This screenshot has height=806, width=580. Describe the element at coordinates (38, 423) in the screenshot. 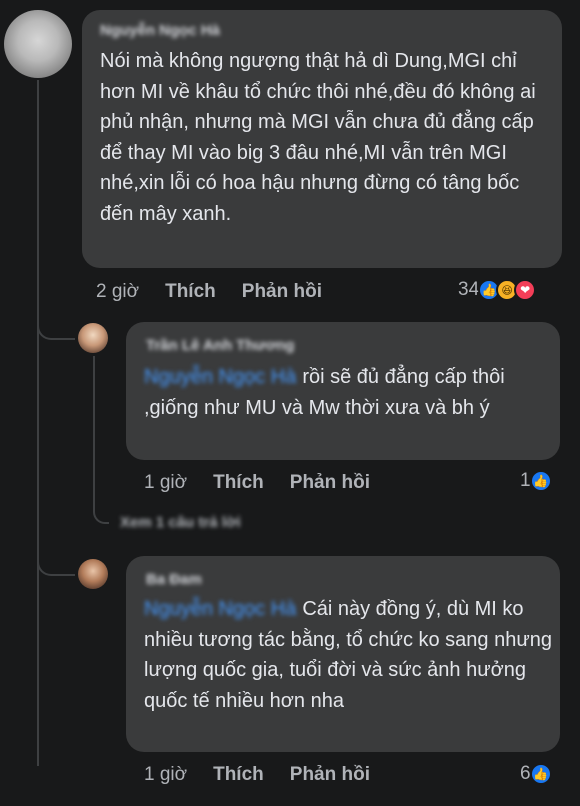

I see `thread-line` at that location.